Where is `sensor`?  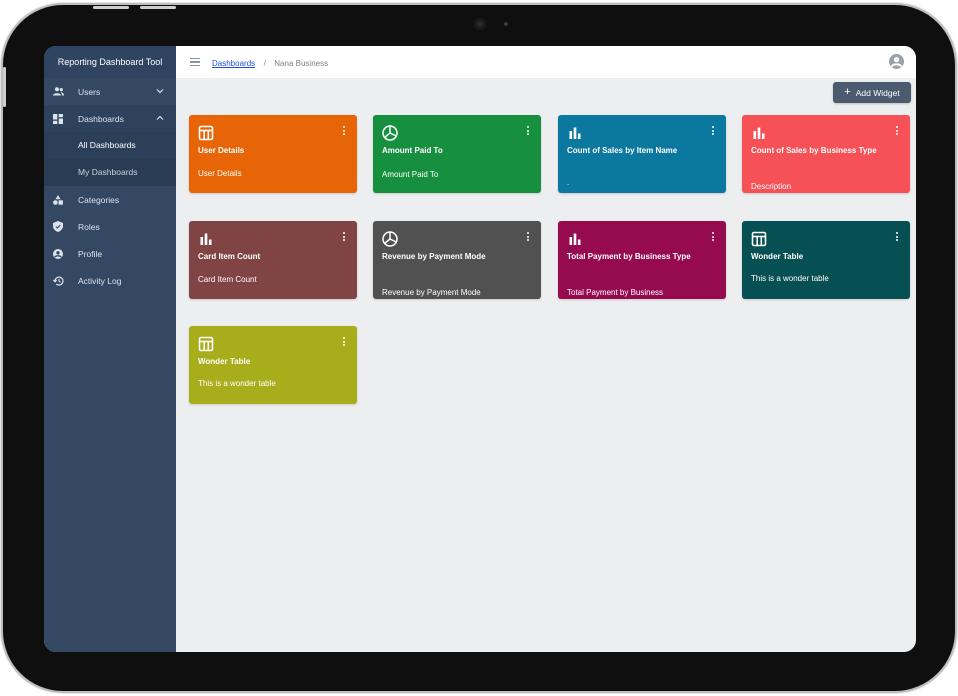 sensor is located at coordinates (506, 24).